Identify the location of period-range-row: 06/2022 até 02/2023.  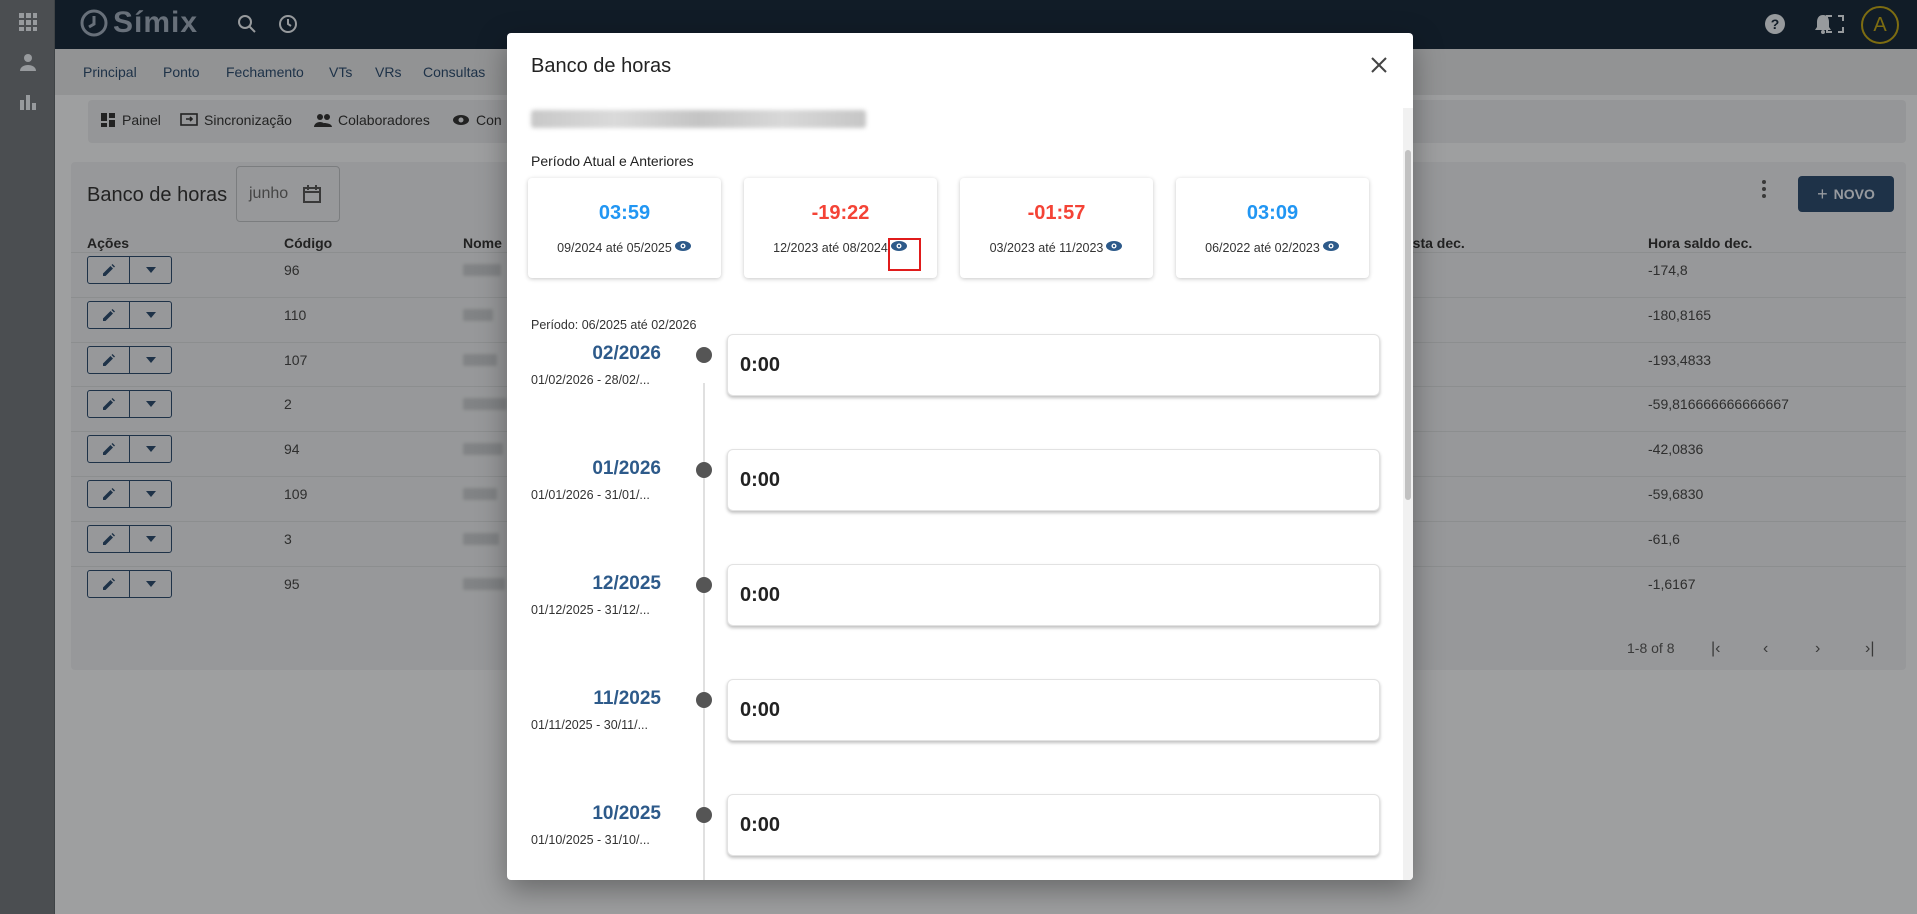
(1272, 247).